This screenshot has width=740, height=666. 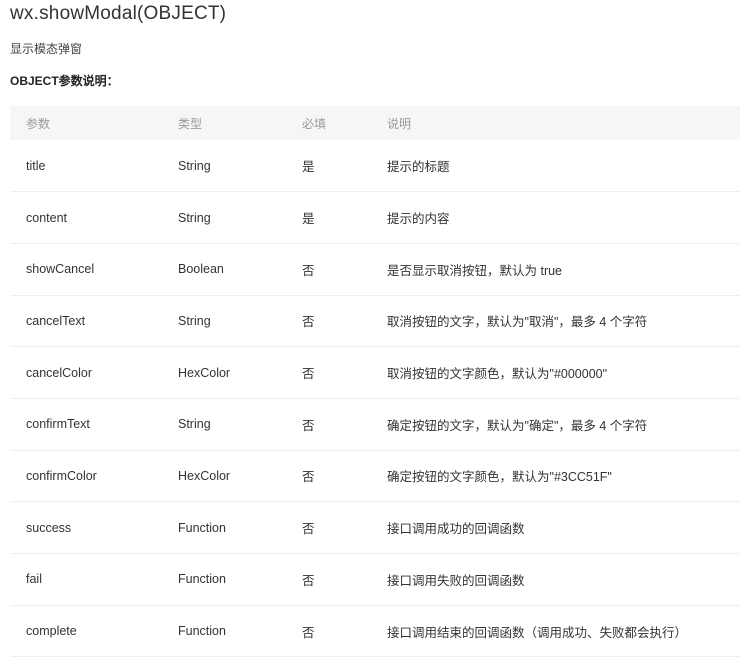 What do you see at coordinates (60, 269) in the screenshot?
I see `cell-param: showCancel` at bounding box center [60, 269].